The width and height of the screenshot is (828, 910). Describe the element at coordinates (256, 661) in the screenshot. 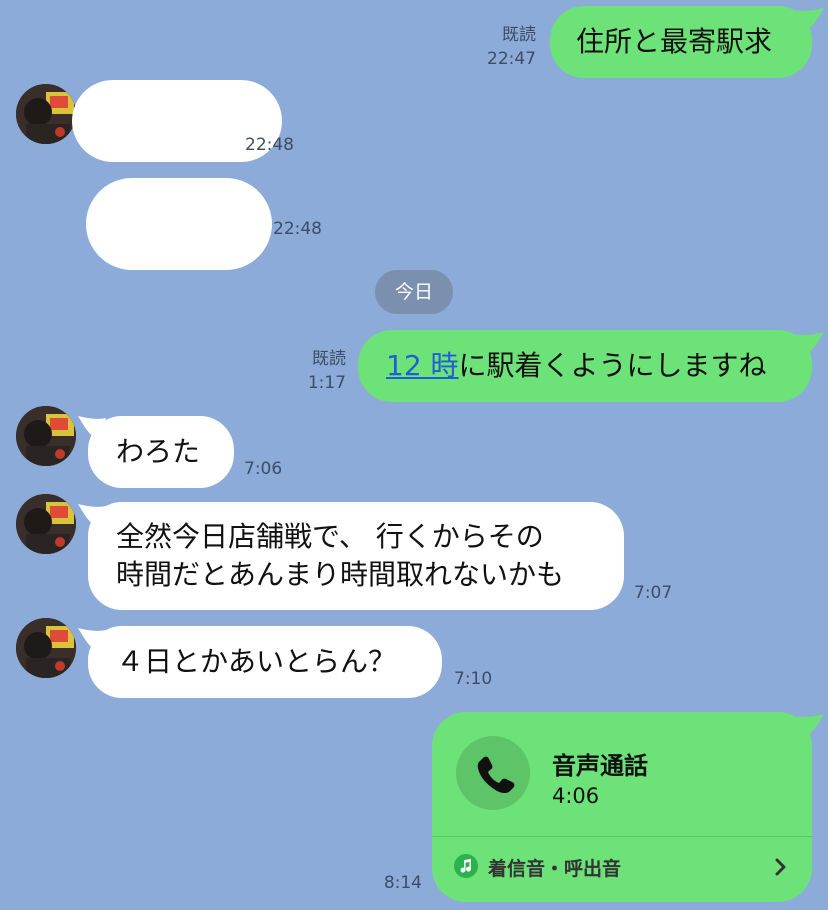

I see `message-text: ４日とかあいとらん？` at that location.